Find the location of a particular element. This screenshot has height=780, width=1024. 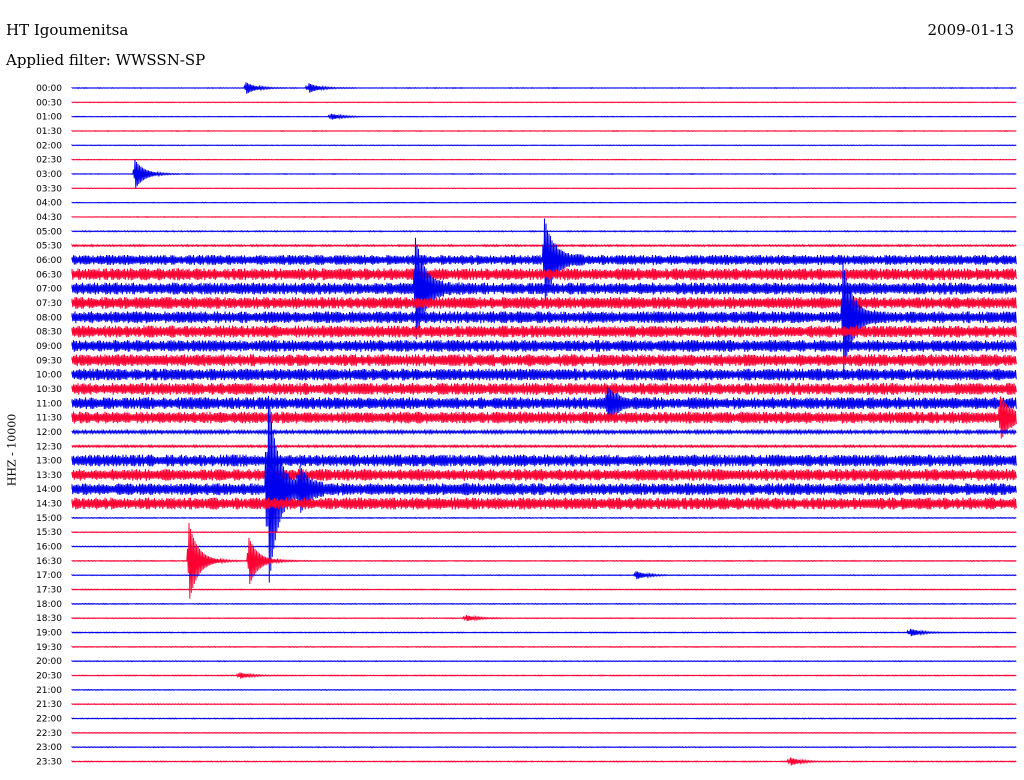

time-tick-label: 05:00 is located at coordinates (49, 232).